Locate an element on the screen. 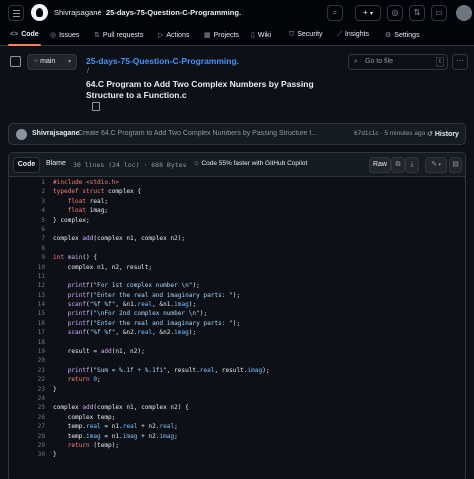  line-content: float real; is located at coordinates (88, 201).